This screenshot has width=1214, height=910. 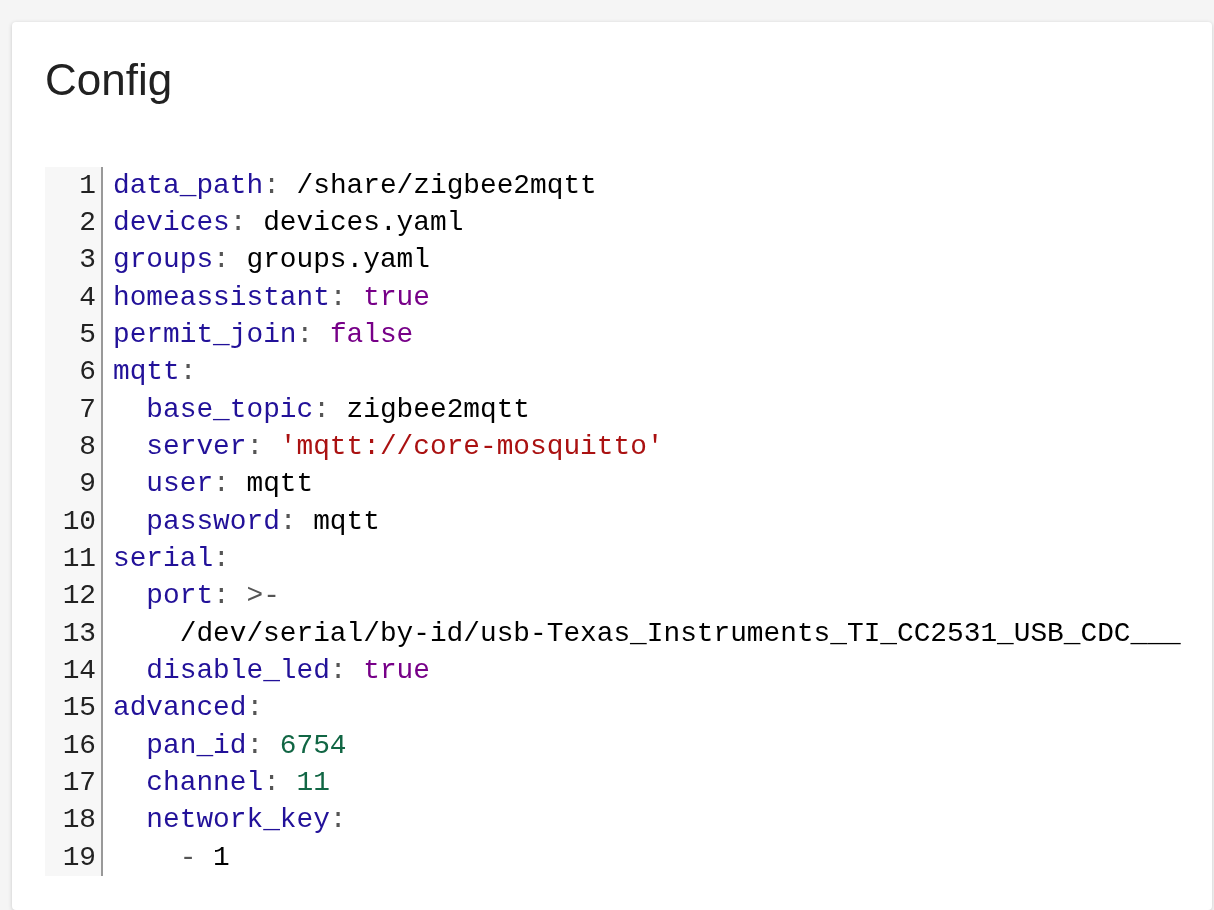 What do you see at coordinates (204, 857) in the screenshot?
I see `code-line: - 1` at bounding box center [204, 857].